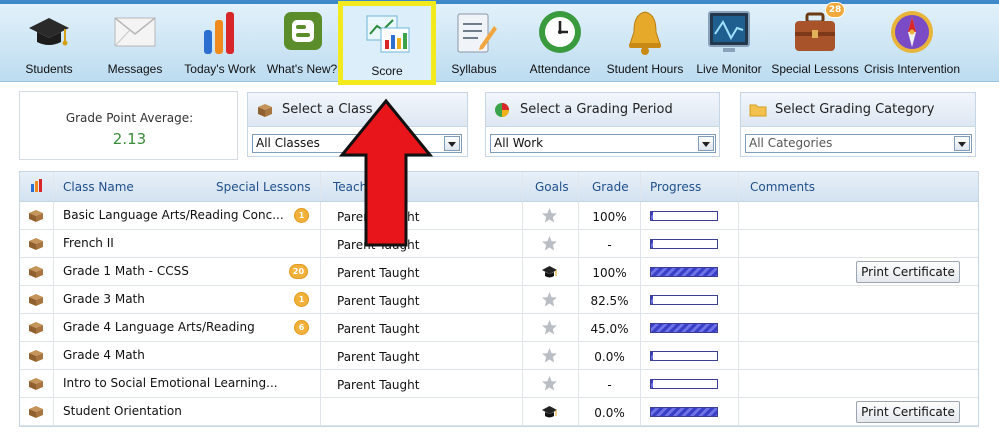 The height and width of the screenshot is (435, 999). I want to click on table-row: Student Orientation 0.0% Print Certificate, so click(499, 412).